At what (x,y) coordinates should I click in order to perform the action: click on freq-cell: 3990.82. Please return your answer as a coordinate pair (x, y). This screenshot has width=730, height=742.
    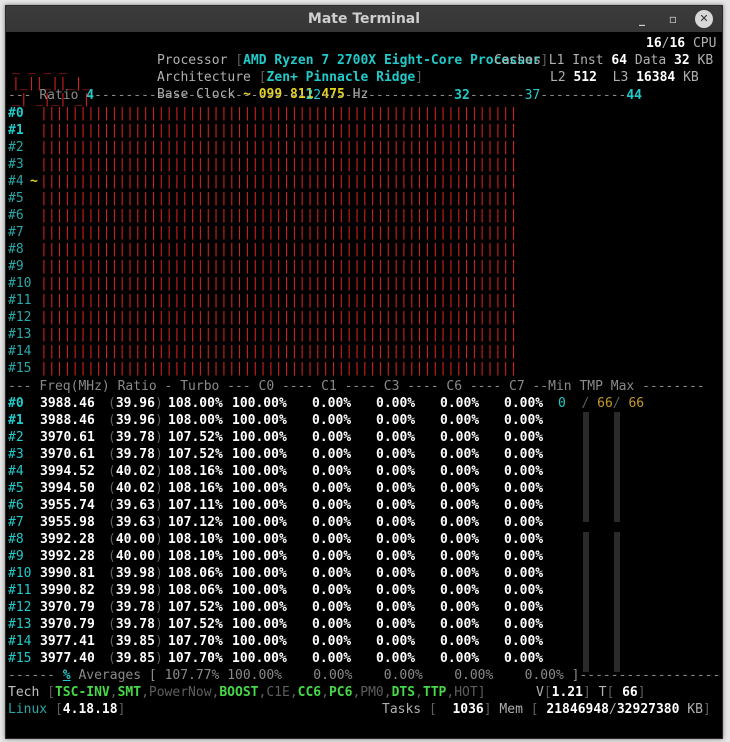
    Looking at the image, I should click on (67, 590).